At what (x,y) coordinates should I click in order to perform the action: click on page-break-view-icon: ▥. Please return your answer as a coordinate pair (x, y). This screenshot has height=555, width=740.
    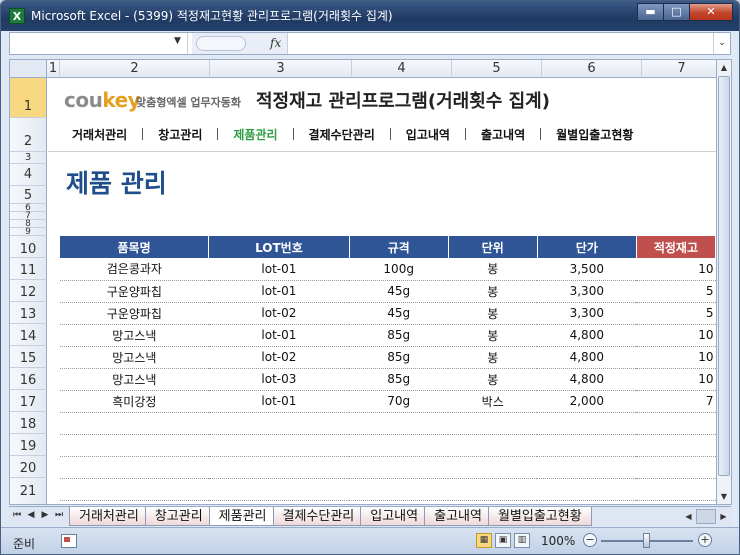
    Looking at the image, I should click on (522, 540).